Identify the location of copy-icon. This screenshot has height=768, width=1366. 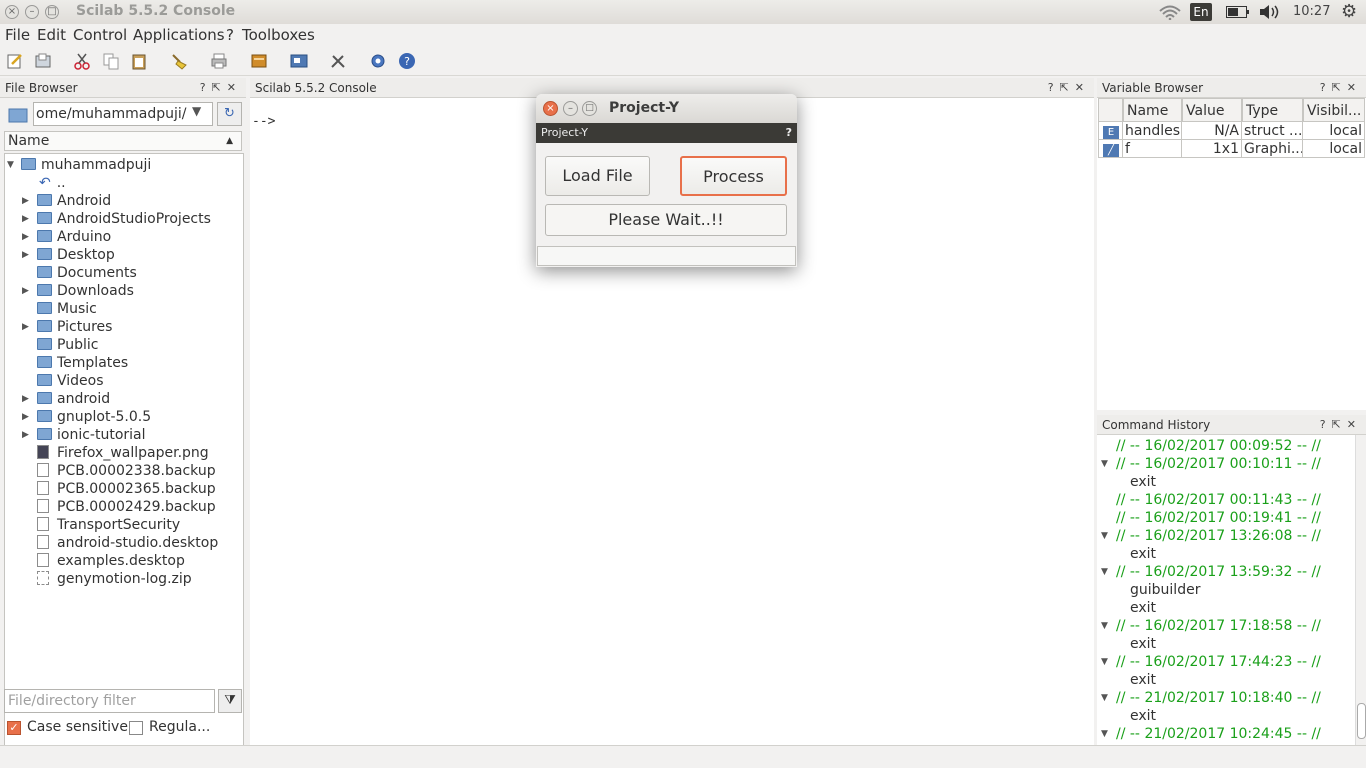
(111, 61).